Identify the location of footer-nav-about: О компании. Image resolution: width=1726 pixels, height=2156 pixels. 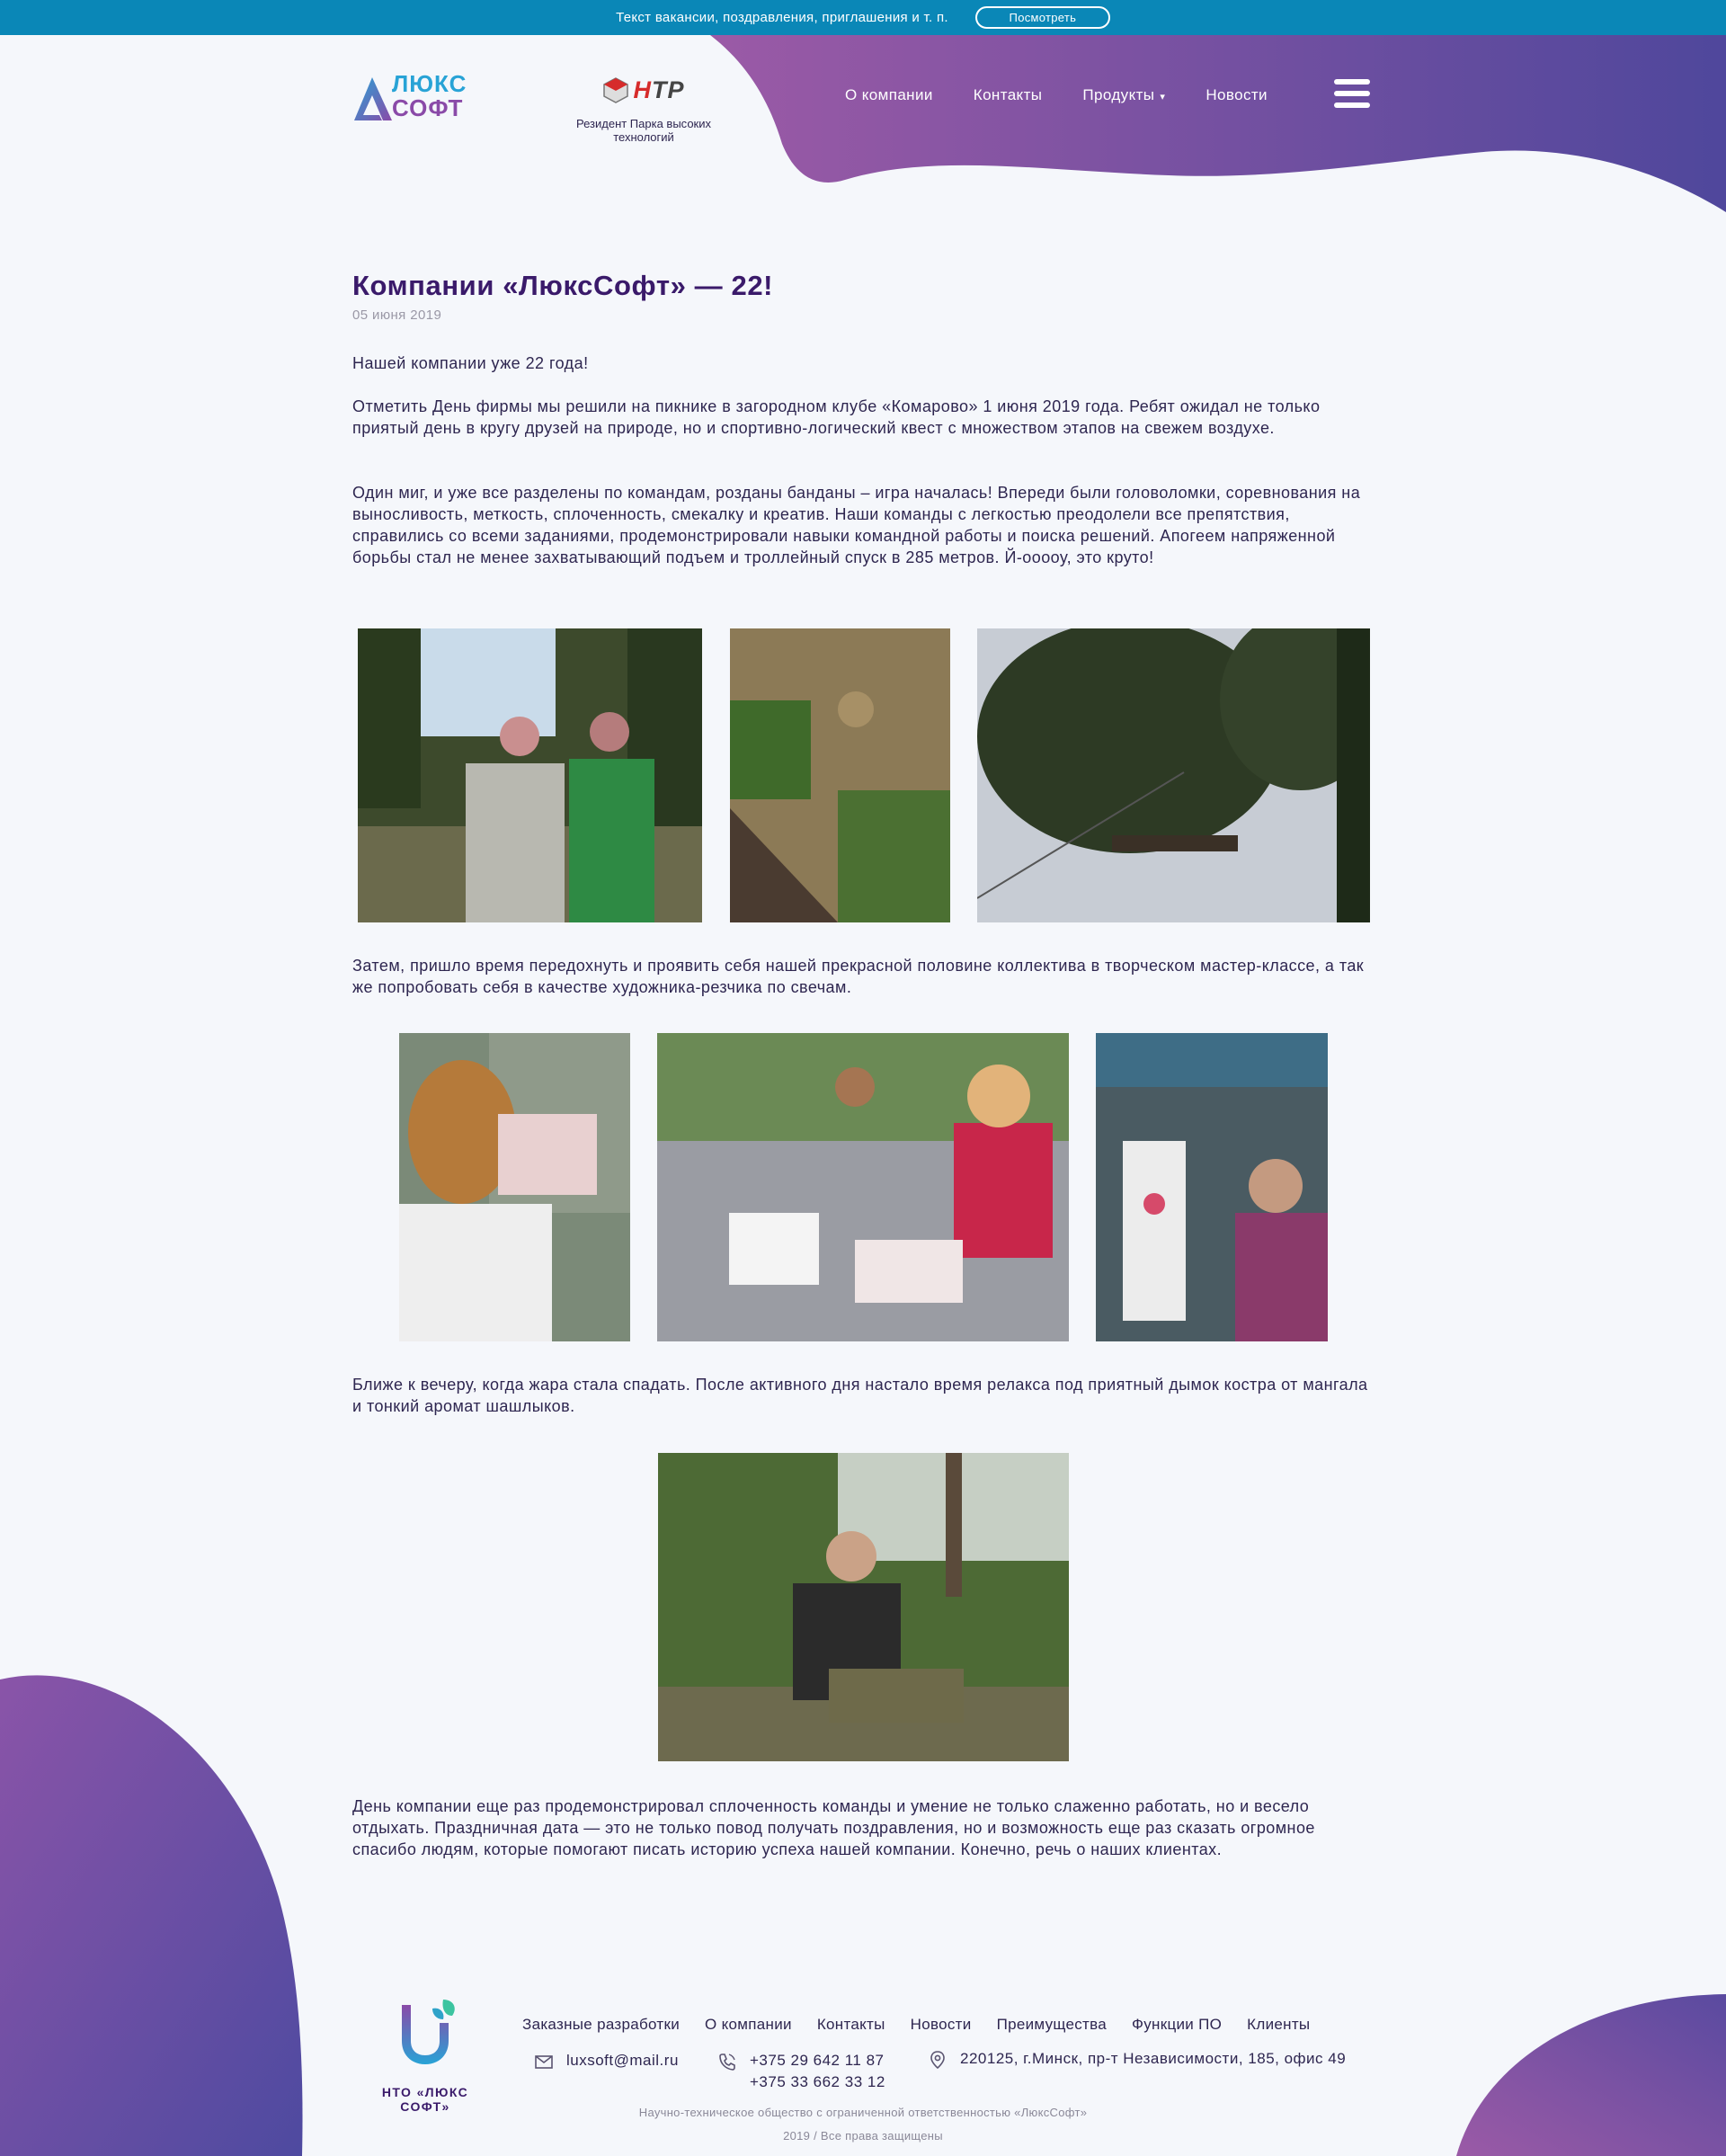
(749, 2025).